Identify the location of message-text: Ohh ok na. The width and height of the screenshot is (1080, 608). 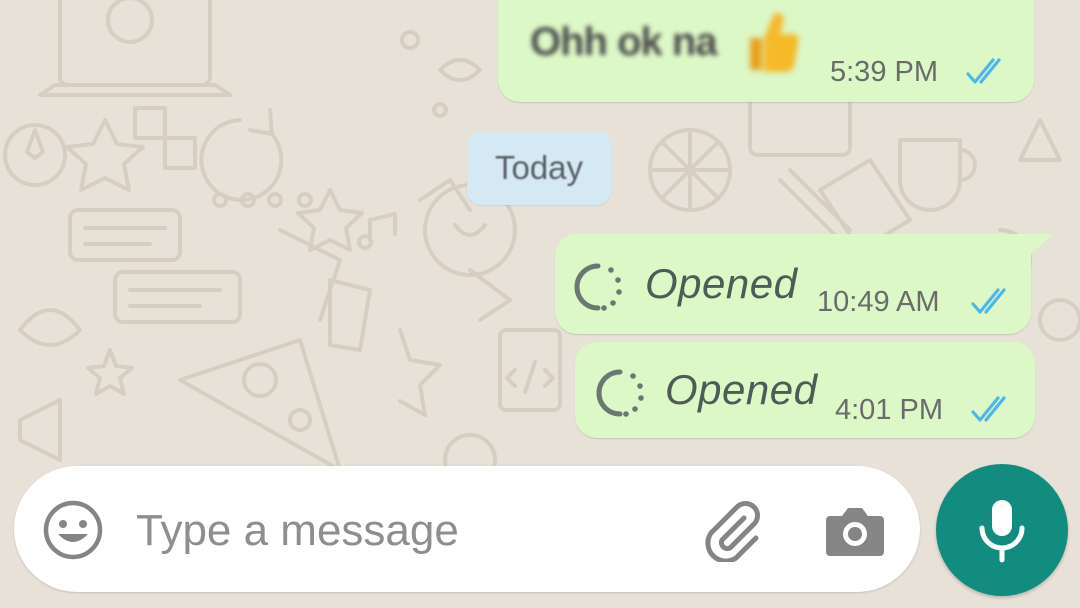
(624, 42).